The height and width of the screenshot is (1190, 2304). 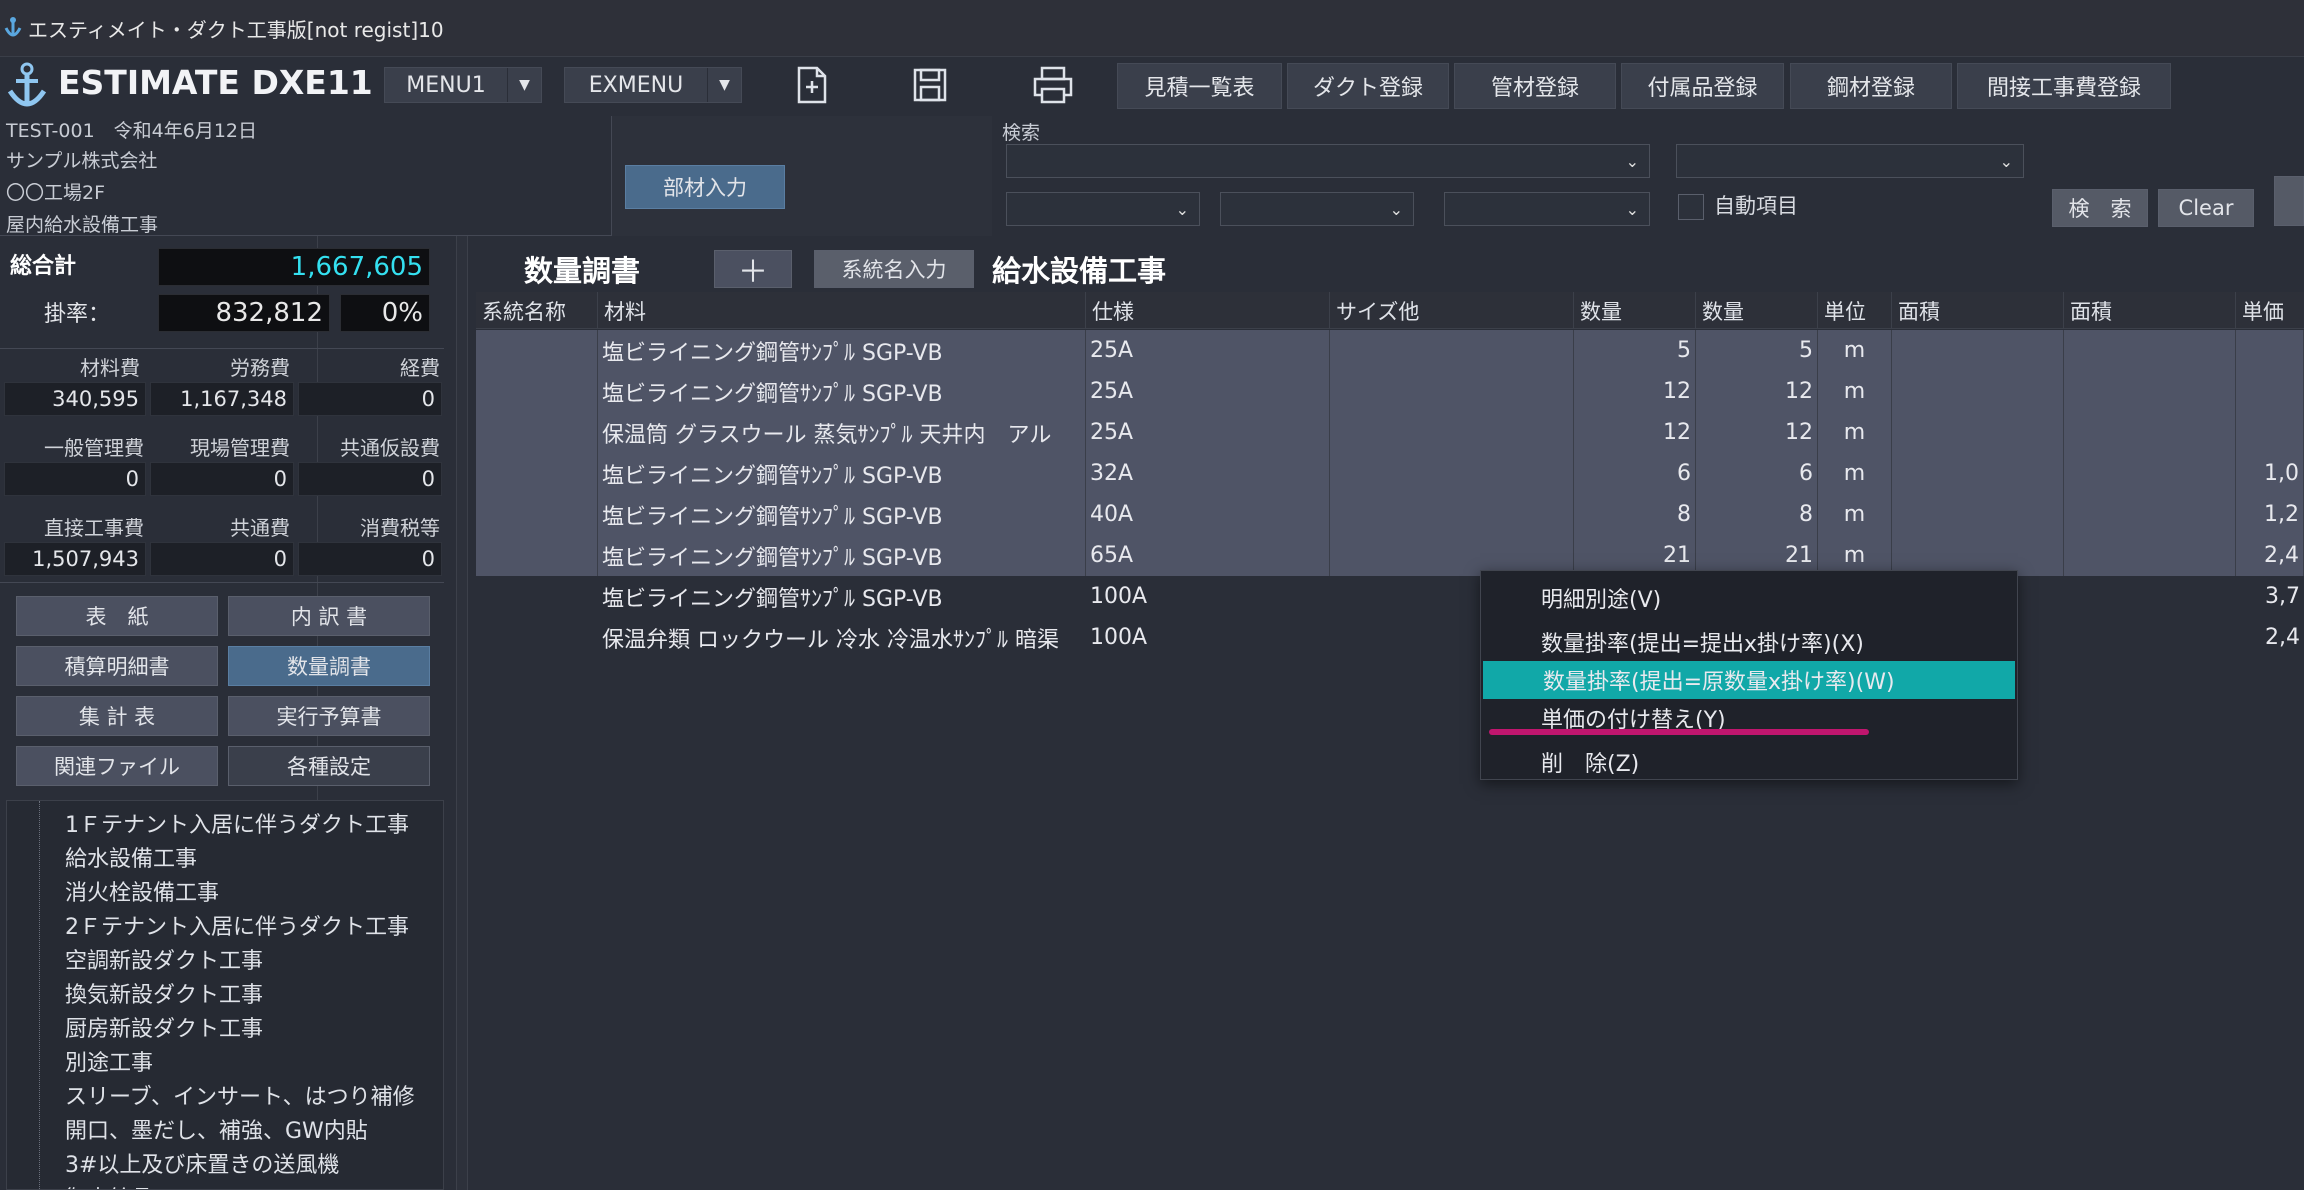 I want to click on table-row: 保温筒 グラスウール 蒸気ｻﾝﾌﾟﾙ 天井内 アル 25A 12 12 m, so click(x=1390, y=432).